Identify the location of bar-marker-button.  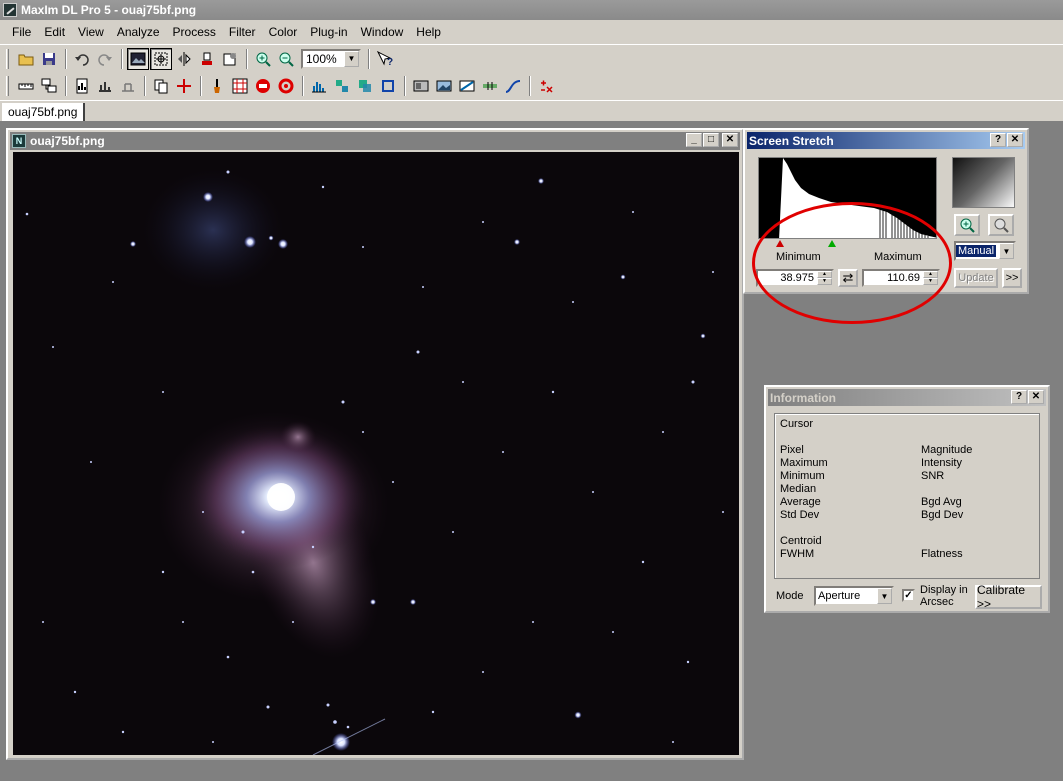
(490, 86).